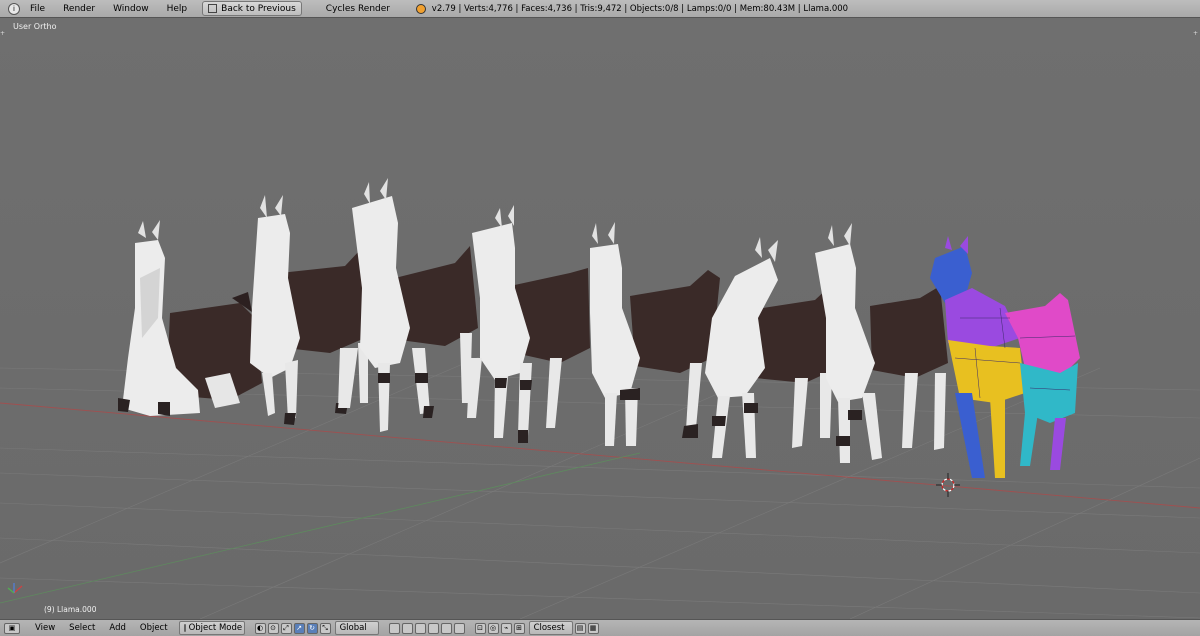  I want to click on snap-element-icon: ⊞, so click(519, 628).